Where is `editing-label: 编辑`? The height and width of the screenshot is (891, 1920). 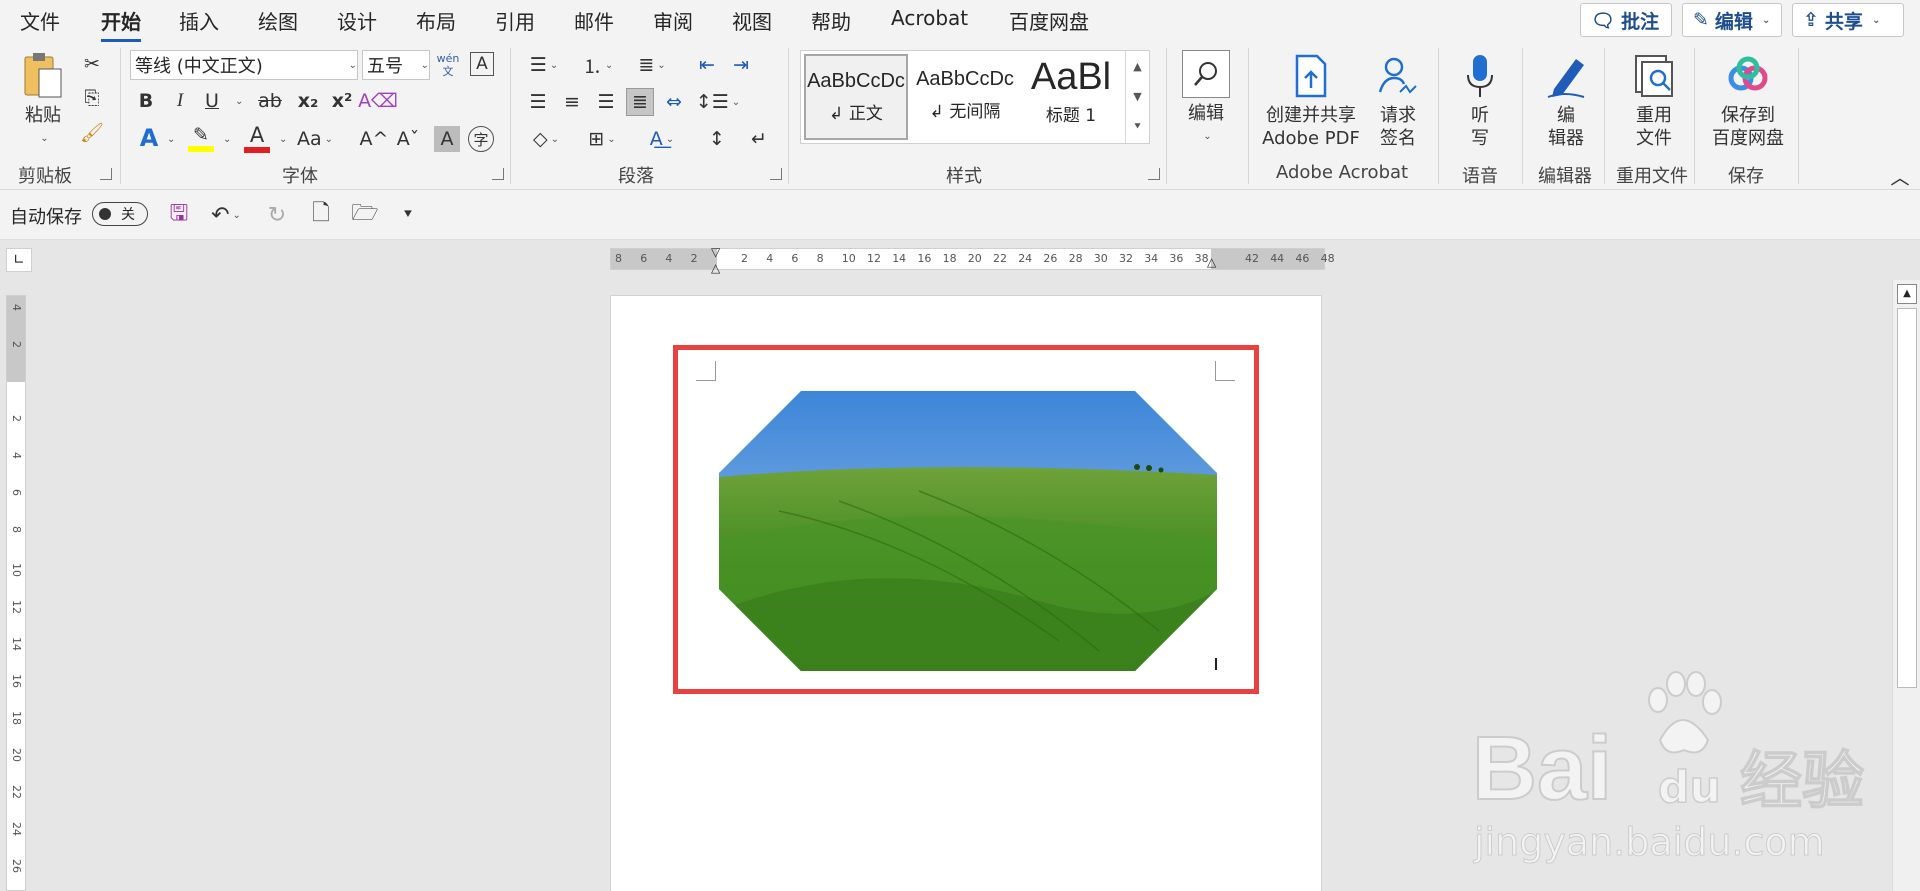
editing-label: 编辑 is located at coordinates (1206, 113).